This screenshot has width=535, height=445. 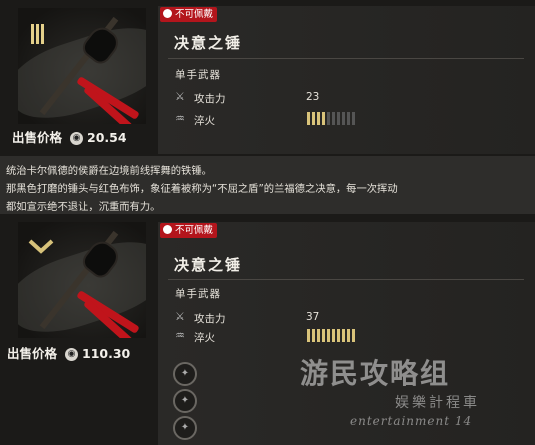 I want to click on watermark-subtext: 娱樂計程車, so click(x=437, y=403).